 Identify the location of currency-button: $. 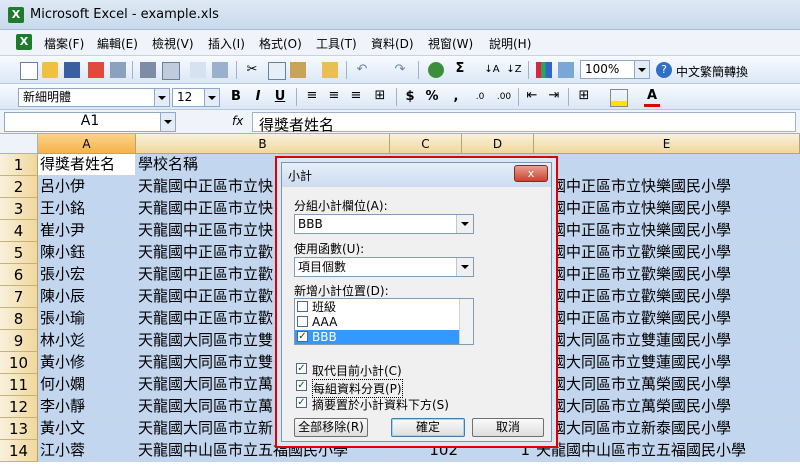
(410, 97).